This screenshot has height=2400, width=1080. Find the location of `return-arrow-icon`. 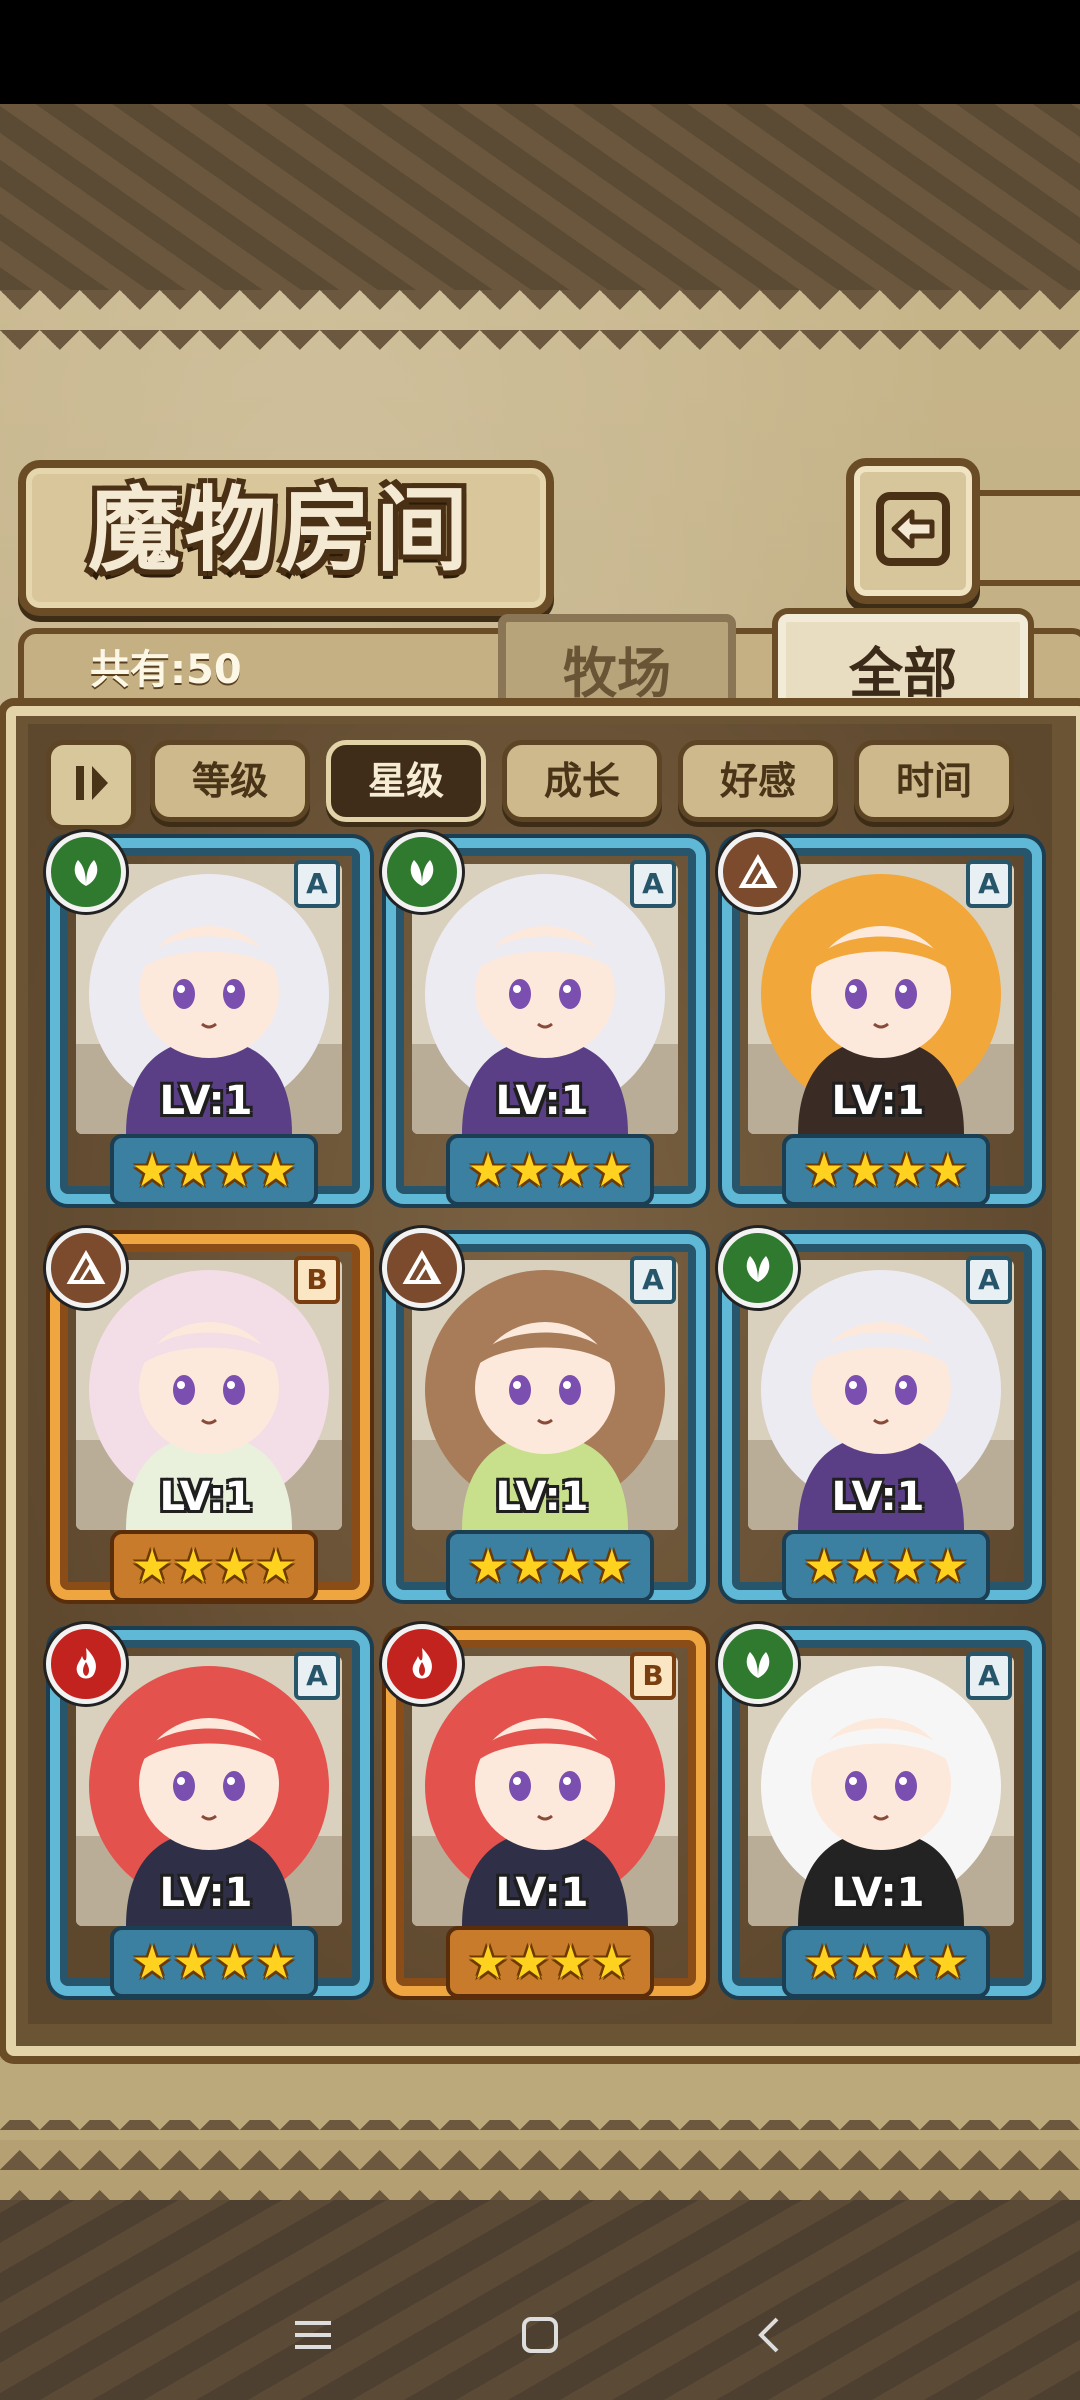

return-arrow-icon is located at coordinates (913, 531).